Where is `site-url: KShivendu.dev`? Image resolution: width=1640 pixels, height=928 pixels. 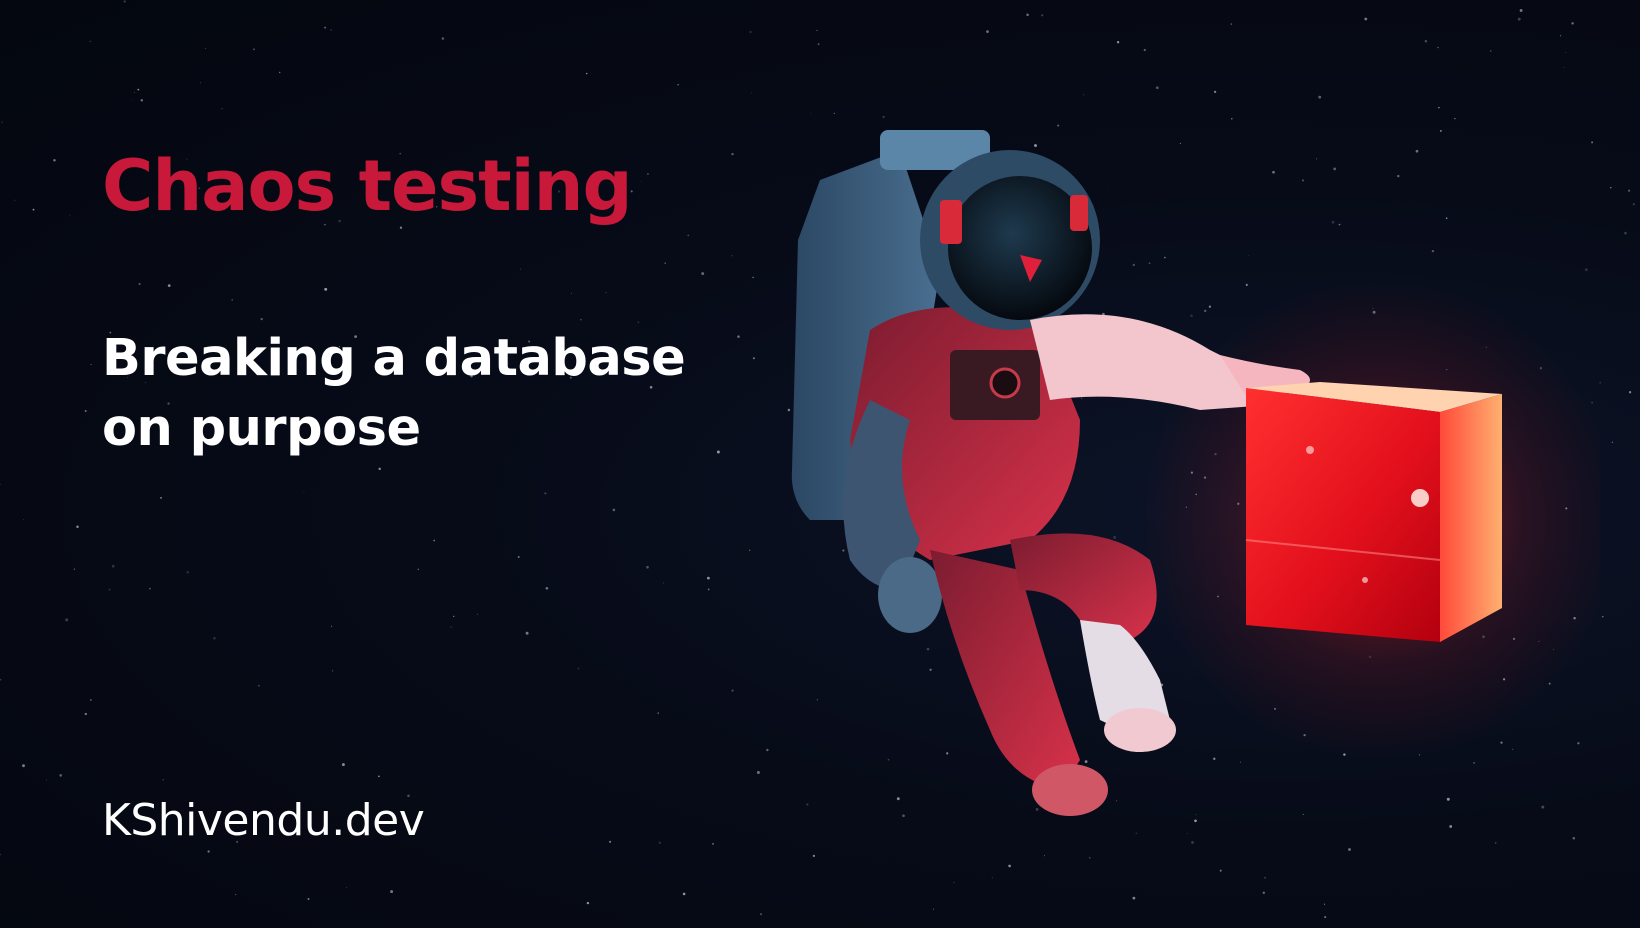 site-url: KShivendu.dev is located at coordinates (263, 820).